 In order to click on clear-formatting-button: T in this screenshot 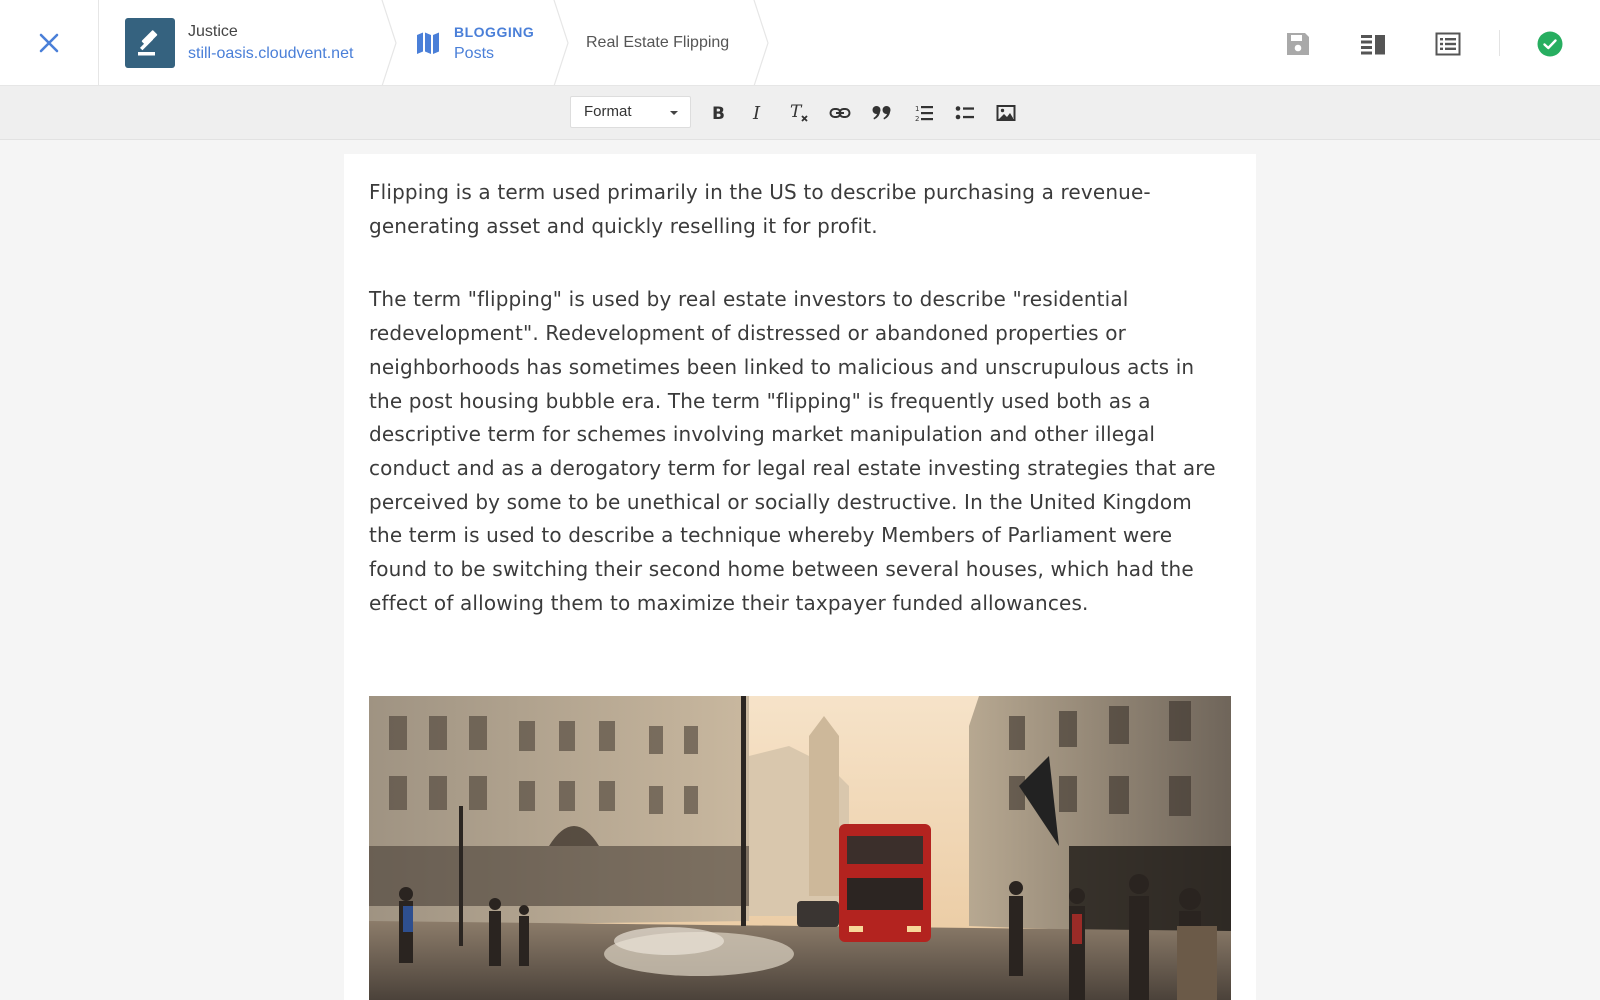, I will do `click(799, 113)`.